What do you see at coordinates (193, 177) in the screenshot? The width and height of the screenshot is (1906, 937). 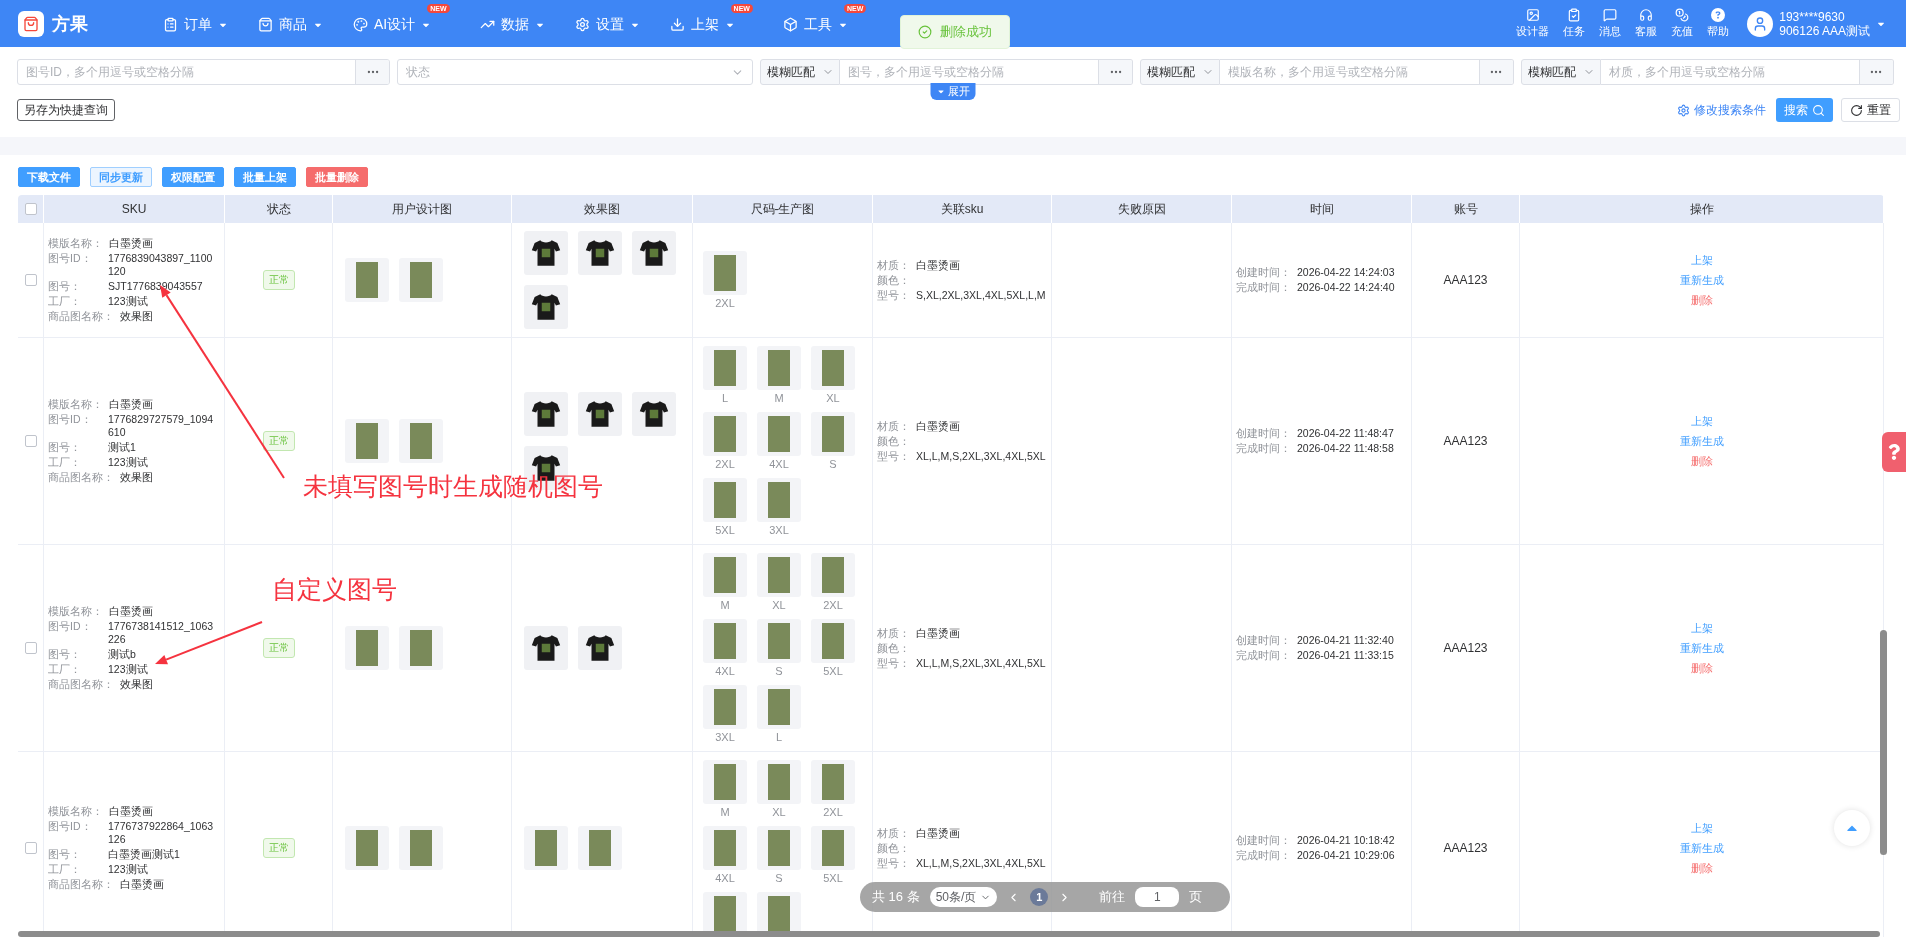 I see `action-button: 权限配置` at bounding box center [193, 177].